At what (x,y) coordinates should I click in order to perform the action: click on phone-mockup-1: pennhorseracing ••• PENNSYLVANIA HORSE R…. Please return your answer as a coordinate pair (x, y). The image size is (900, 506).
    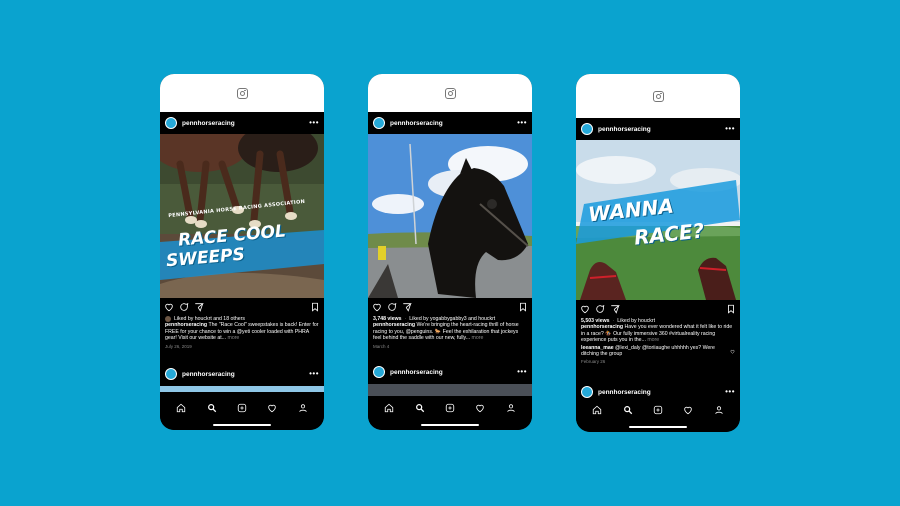
    Looking at the image, I should click on (242, 252).